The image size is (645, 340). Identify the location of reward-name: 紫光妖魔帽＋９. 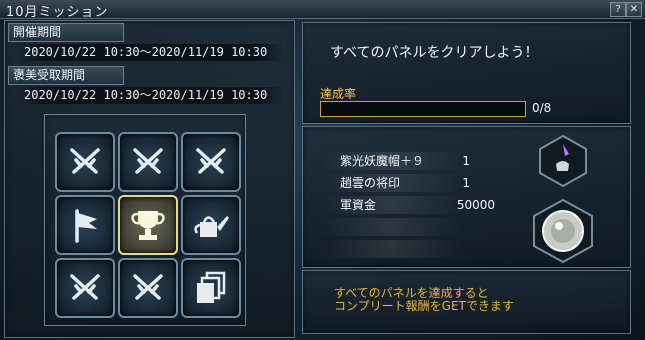
(382, 161).